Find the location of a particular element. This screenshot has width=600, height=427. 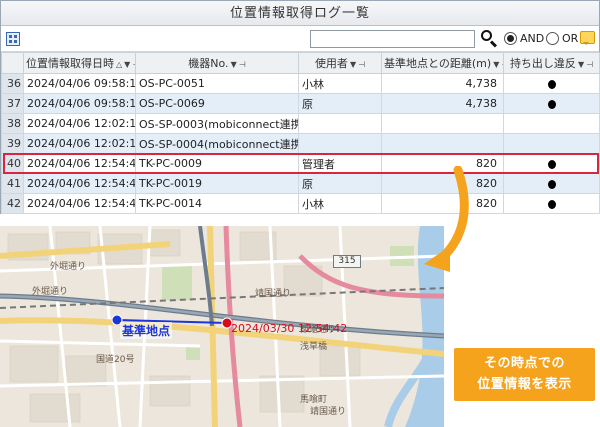

col-header-row-num is located at coordinates (12, 63).